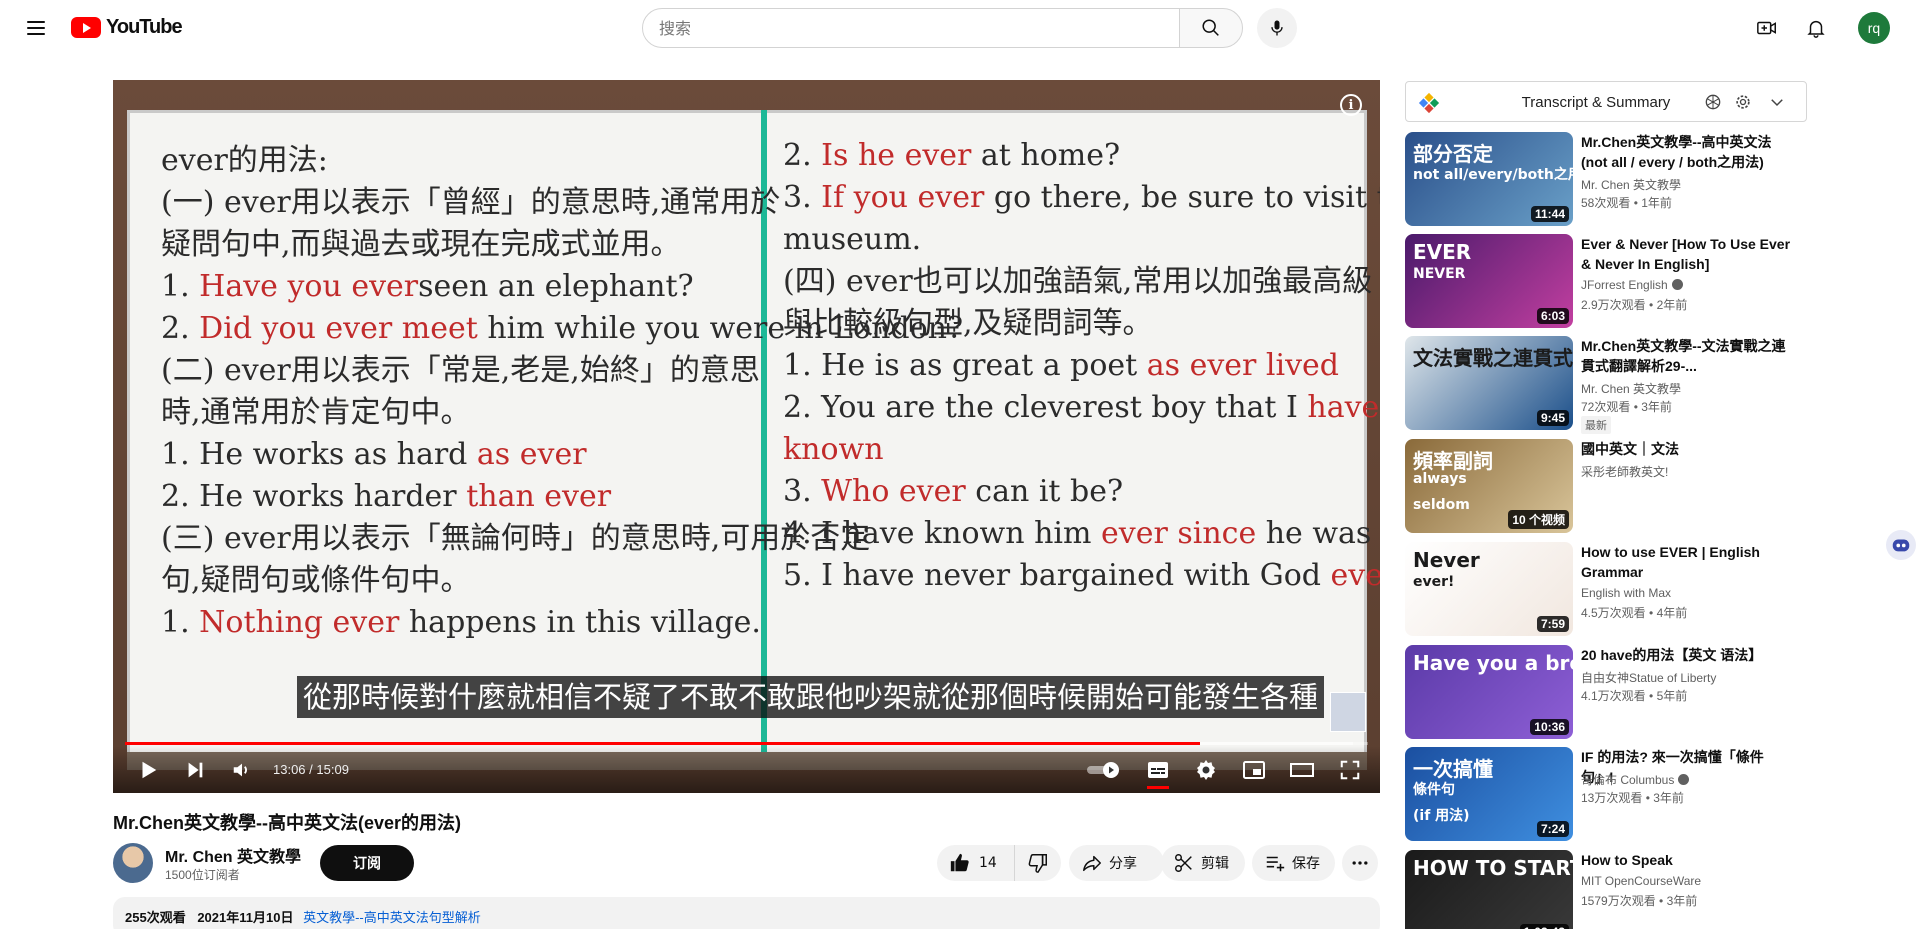 Image resolution: width=1920 pixels, height=929 pixels. I want to click on thumbnail-text: seldom, so click(1441, 505).